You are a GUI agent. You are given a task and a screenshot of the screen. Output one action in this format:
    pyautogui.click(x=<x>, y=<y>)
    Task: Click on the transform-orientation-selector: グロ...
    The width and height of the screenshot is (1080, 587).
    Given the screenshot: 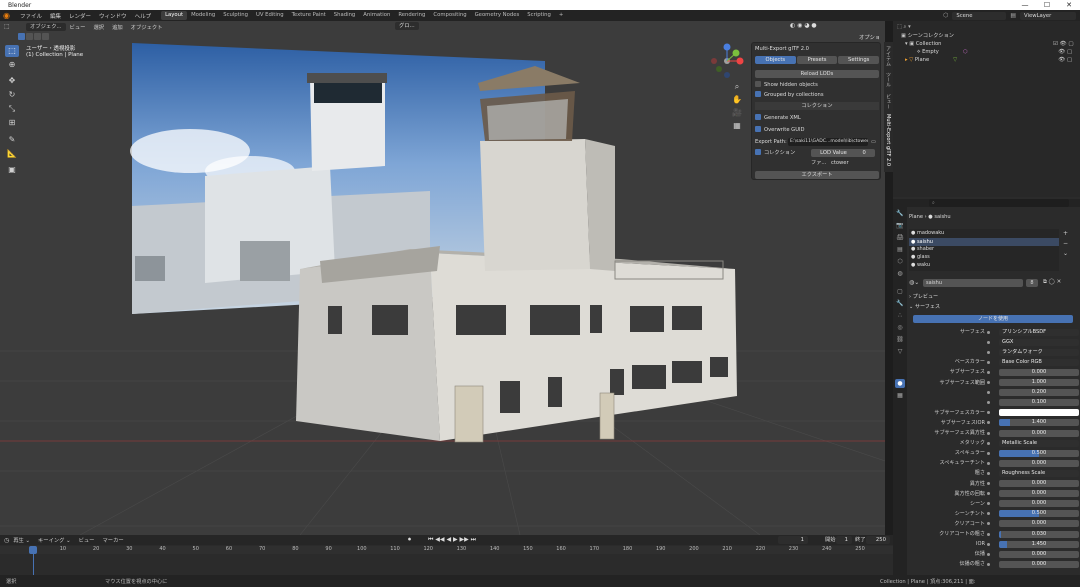 What is the action you would take?
    pyautogui.click(x=407, y=26)
    